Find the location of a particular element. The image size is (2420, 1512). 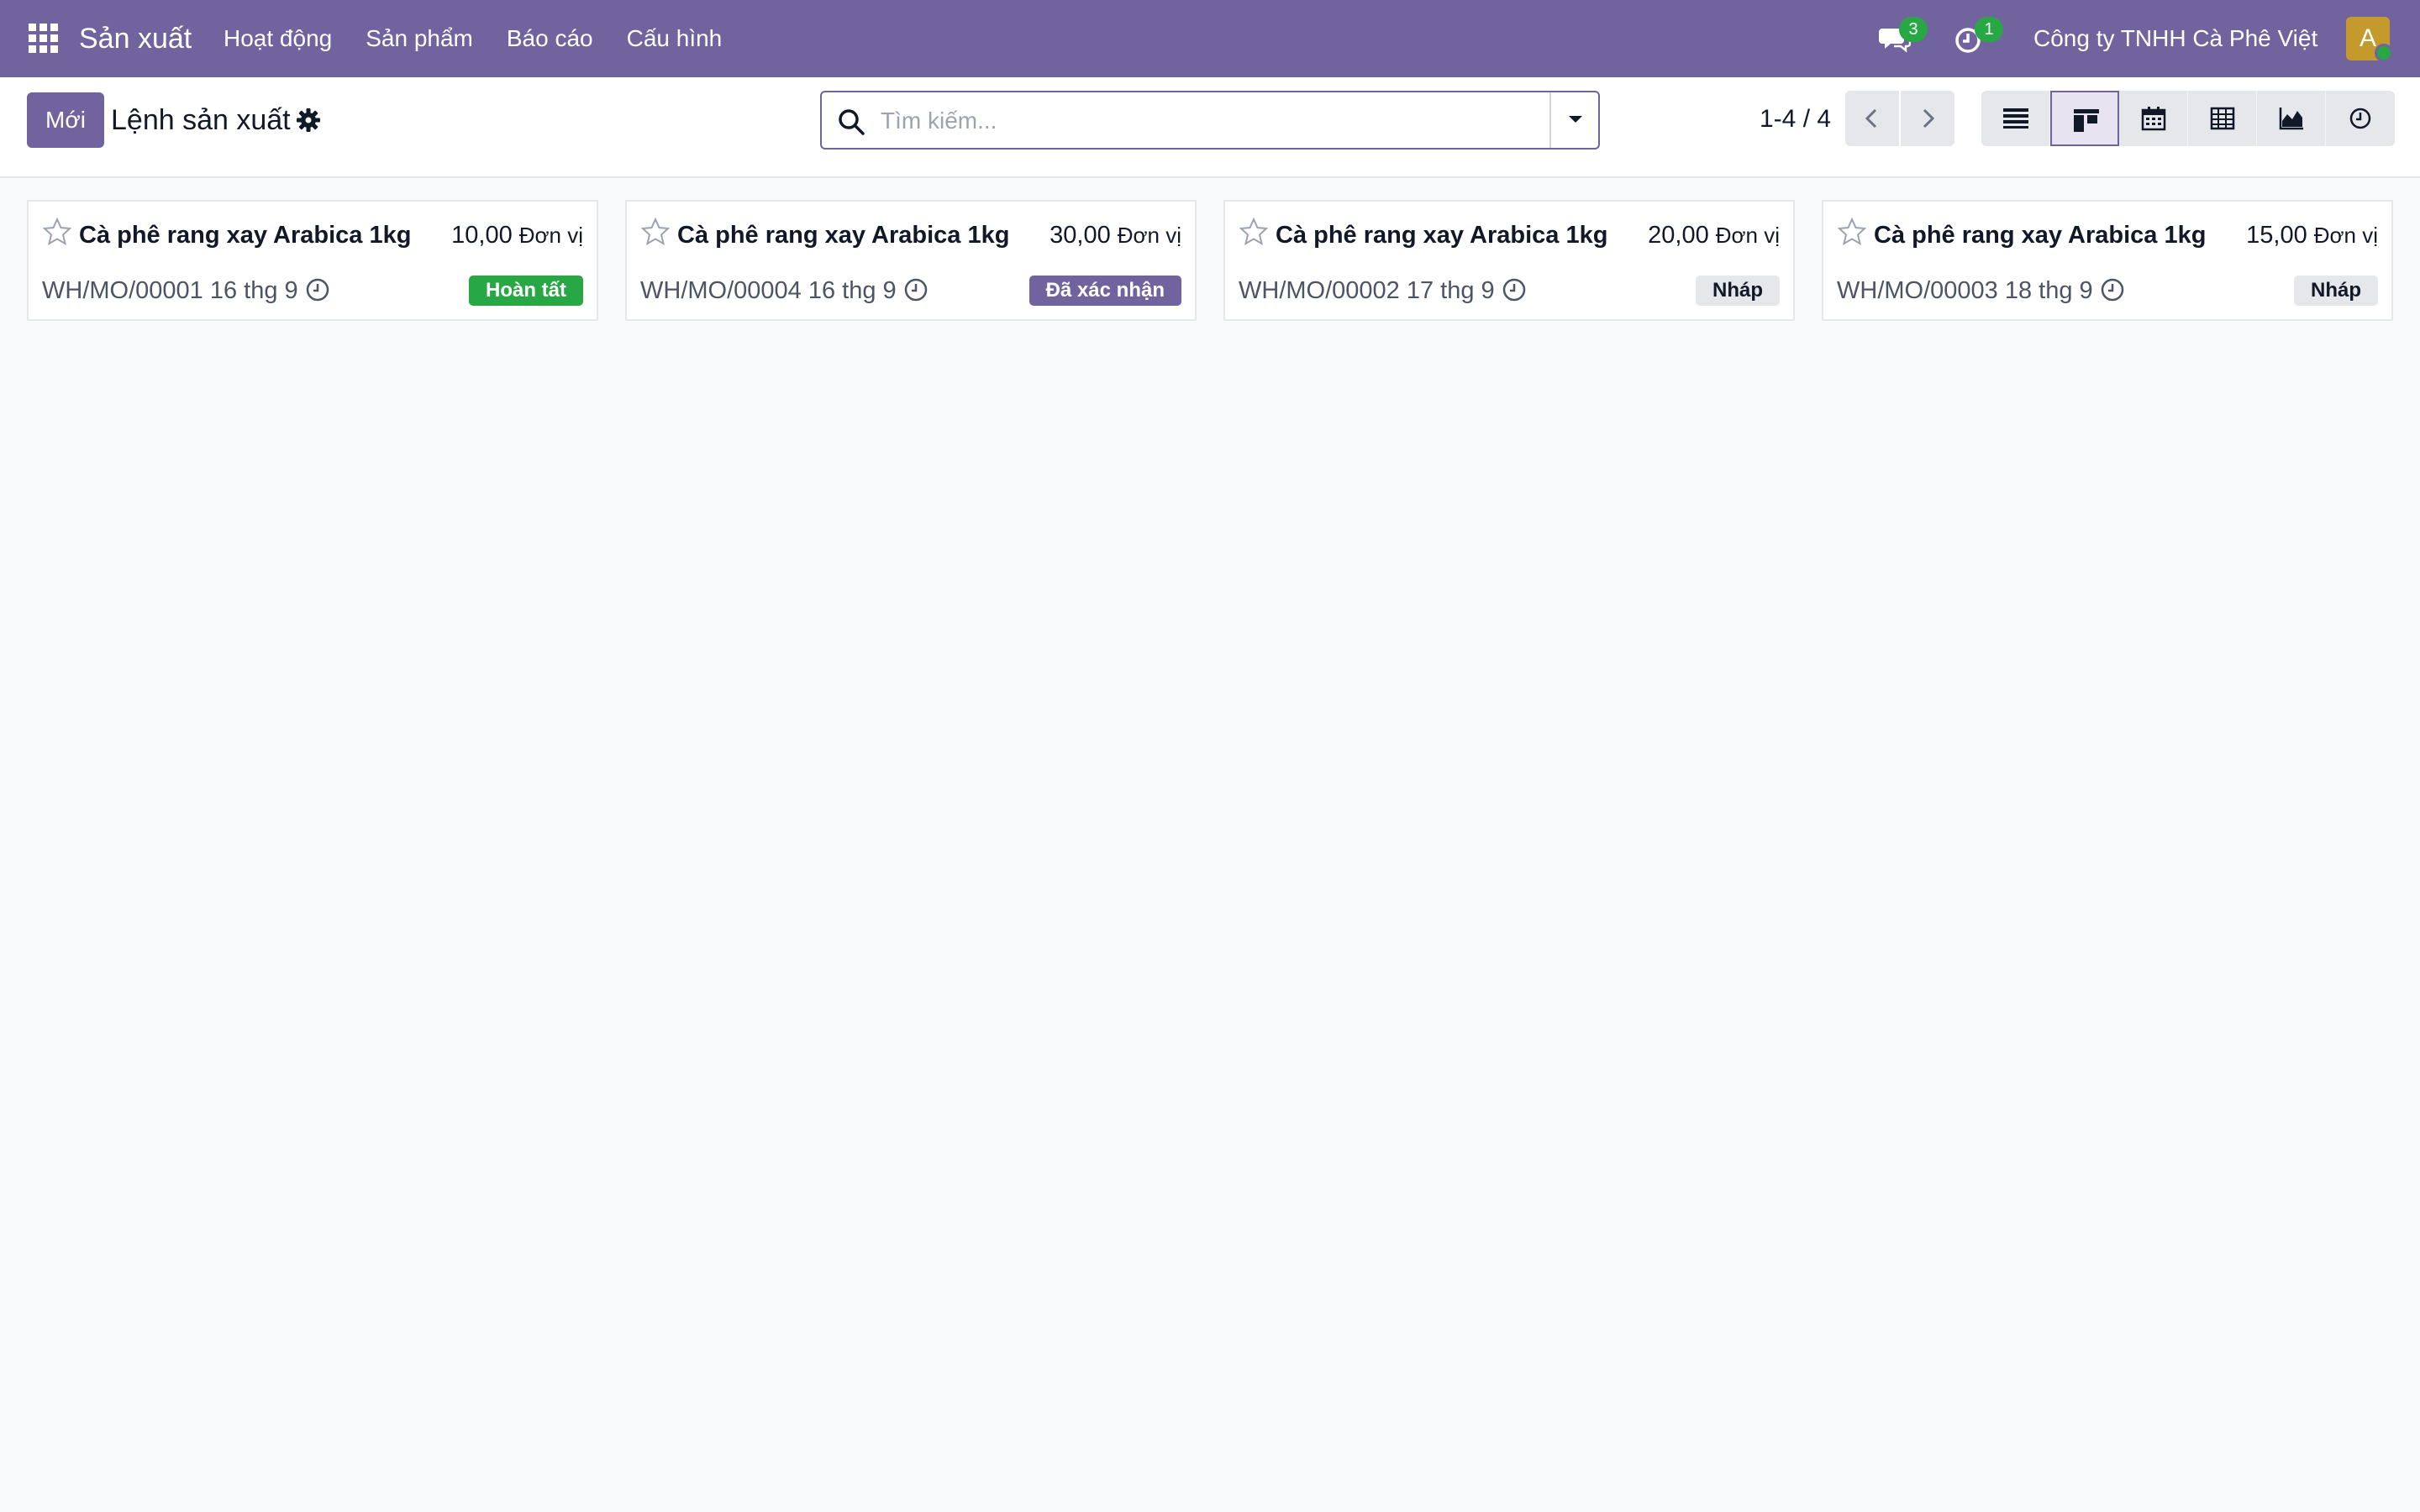

messages-badge: 3 is located at coordinates (1914, 29).